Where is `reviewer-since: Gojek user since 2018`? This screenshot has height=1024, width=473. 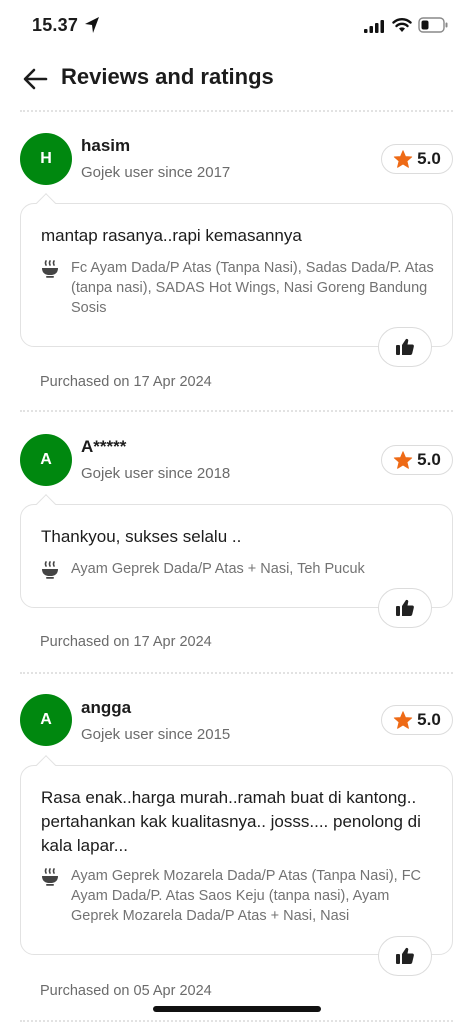
reviewer-since: Gojek user since 2018 is located at coordinates (156, 473).